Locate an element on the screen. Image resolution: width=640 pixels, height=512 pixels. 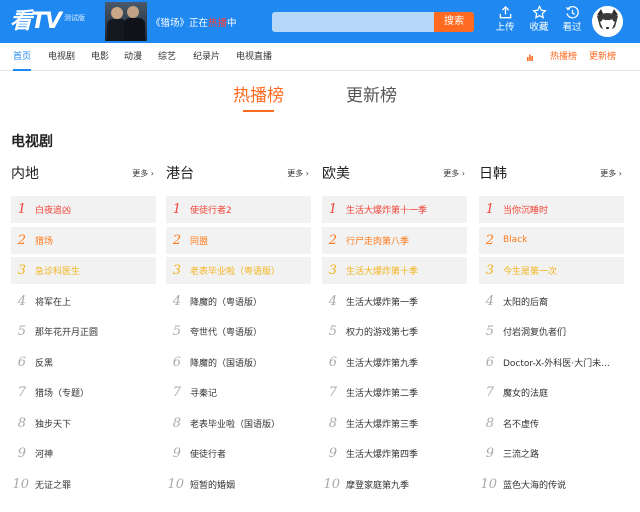
ranking-row: 6 Doctor-X-外科医·大门未知子 is located at coordinates (551, 362).